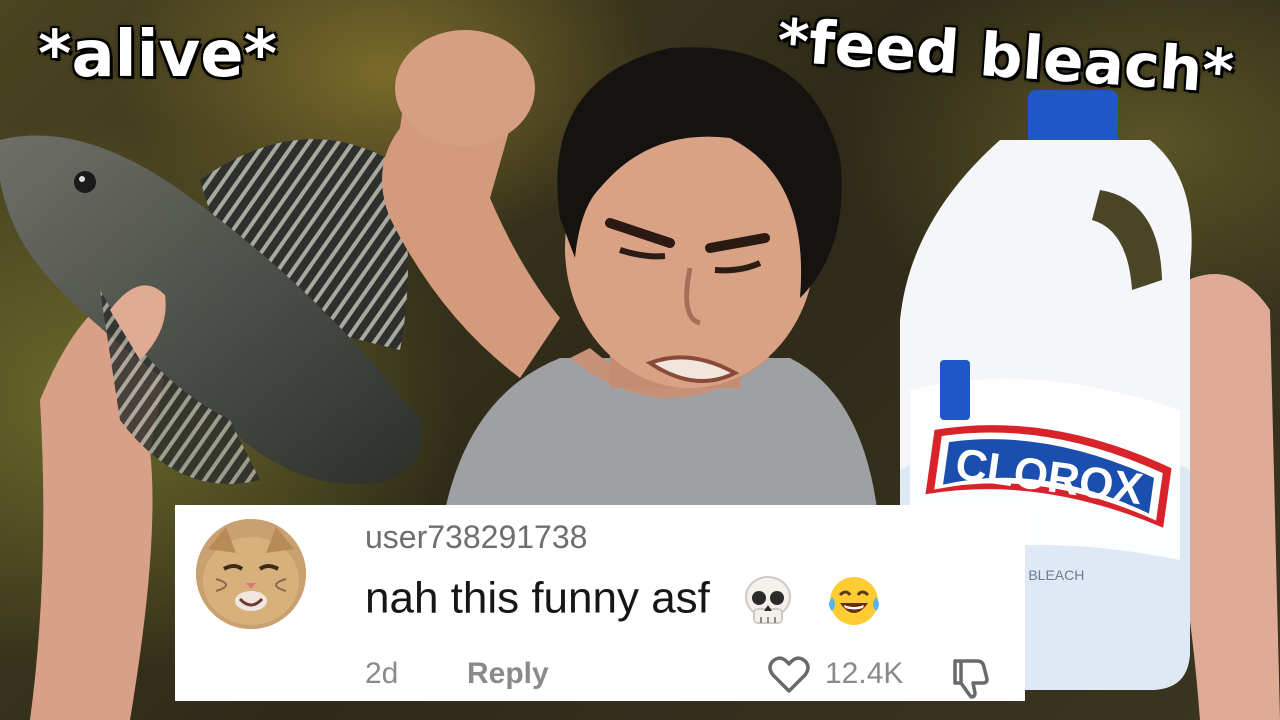 The height and width of the screenshot is (720, 1280). What do you see at coordinates (382, 673) in the screenshot?
I see `comment-age: 2d` at bounding box center [382, 673].